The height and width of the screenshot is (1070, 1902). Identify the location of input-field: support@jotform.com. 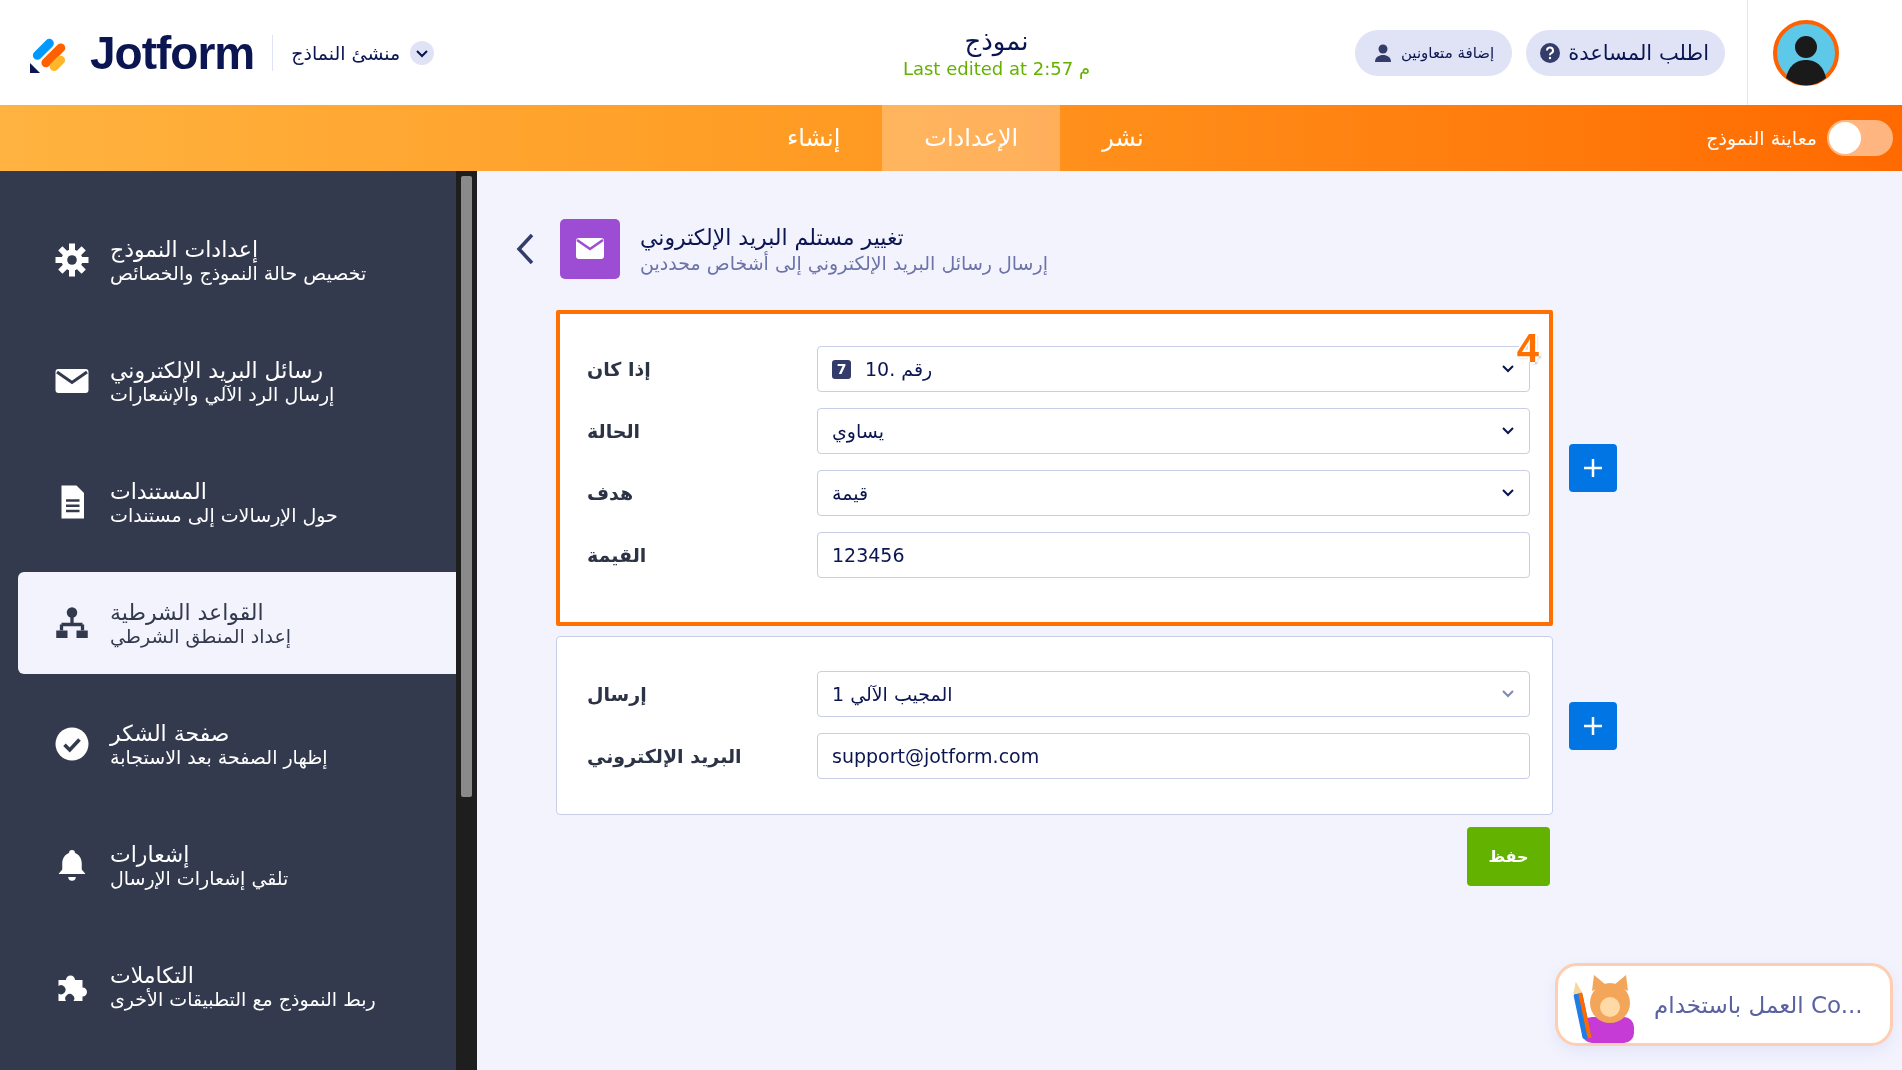
(1173, 756).